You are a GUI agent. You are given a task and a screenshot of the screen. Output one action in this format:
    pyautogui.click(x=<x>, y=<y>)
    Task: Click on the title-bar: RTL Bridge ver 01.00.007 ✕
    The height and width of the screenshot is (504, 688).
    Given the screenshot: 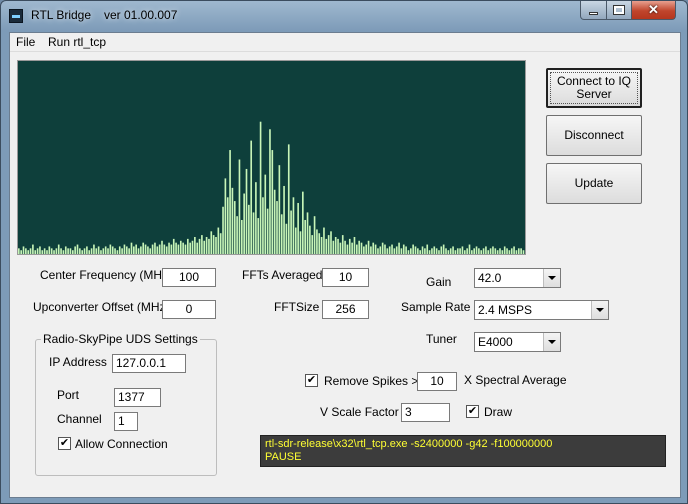 What is the action you would take?
    pyautogui.click(x=344, y=16)
    